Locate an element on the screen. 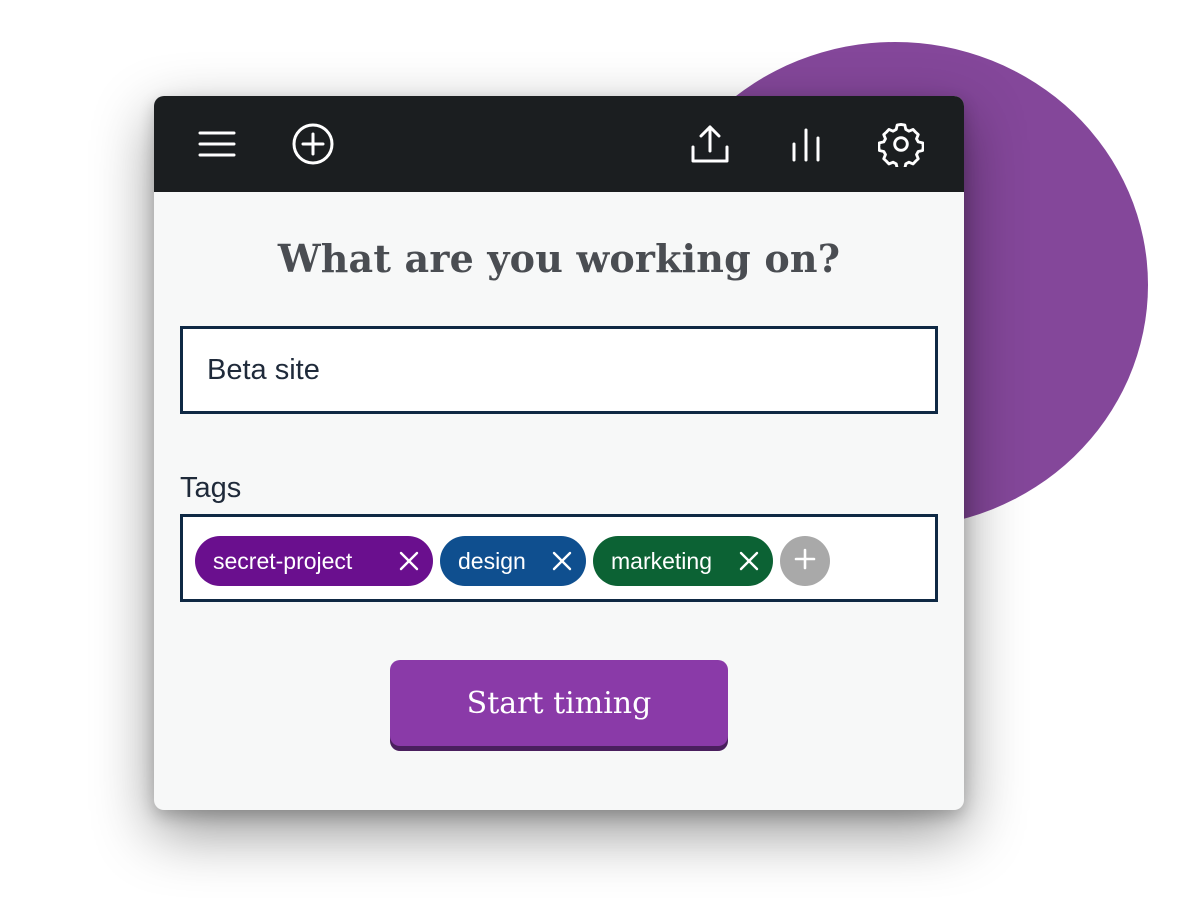 Image resolution: width=1200 pixels, height=900 pixels. tag-chip-design: design is located at coordinates (513, 561).